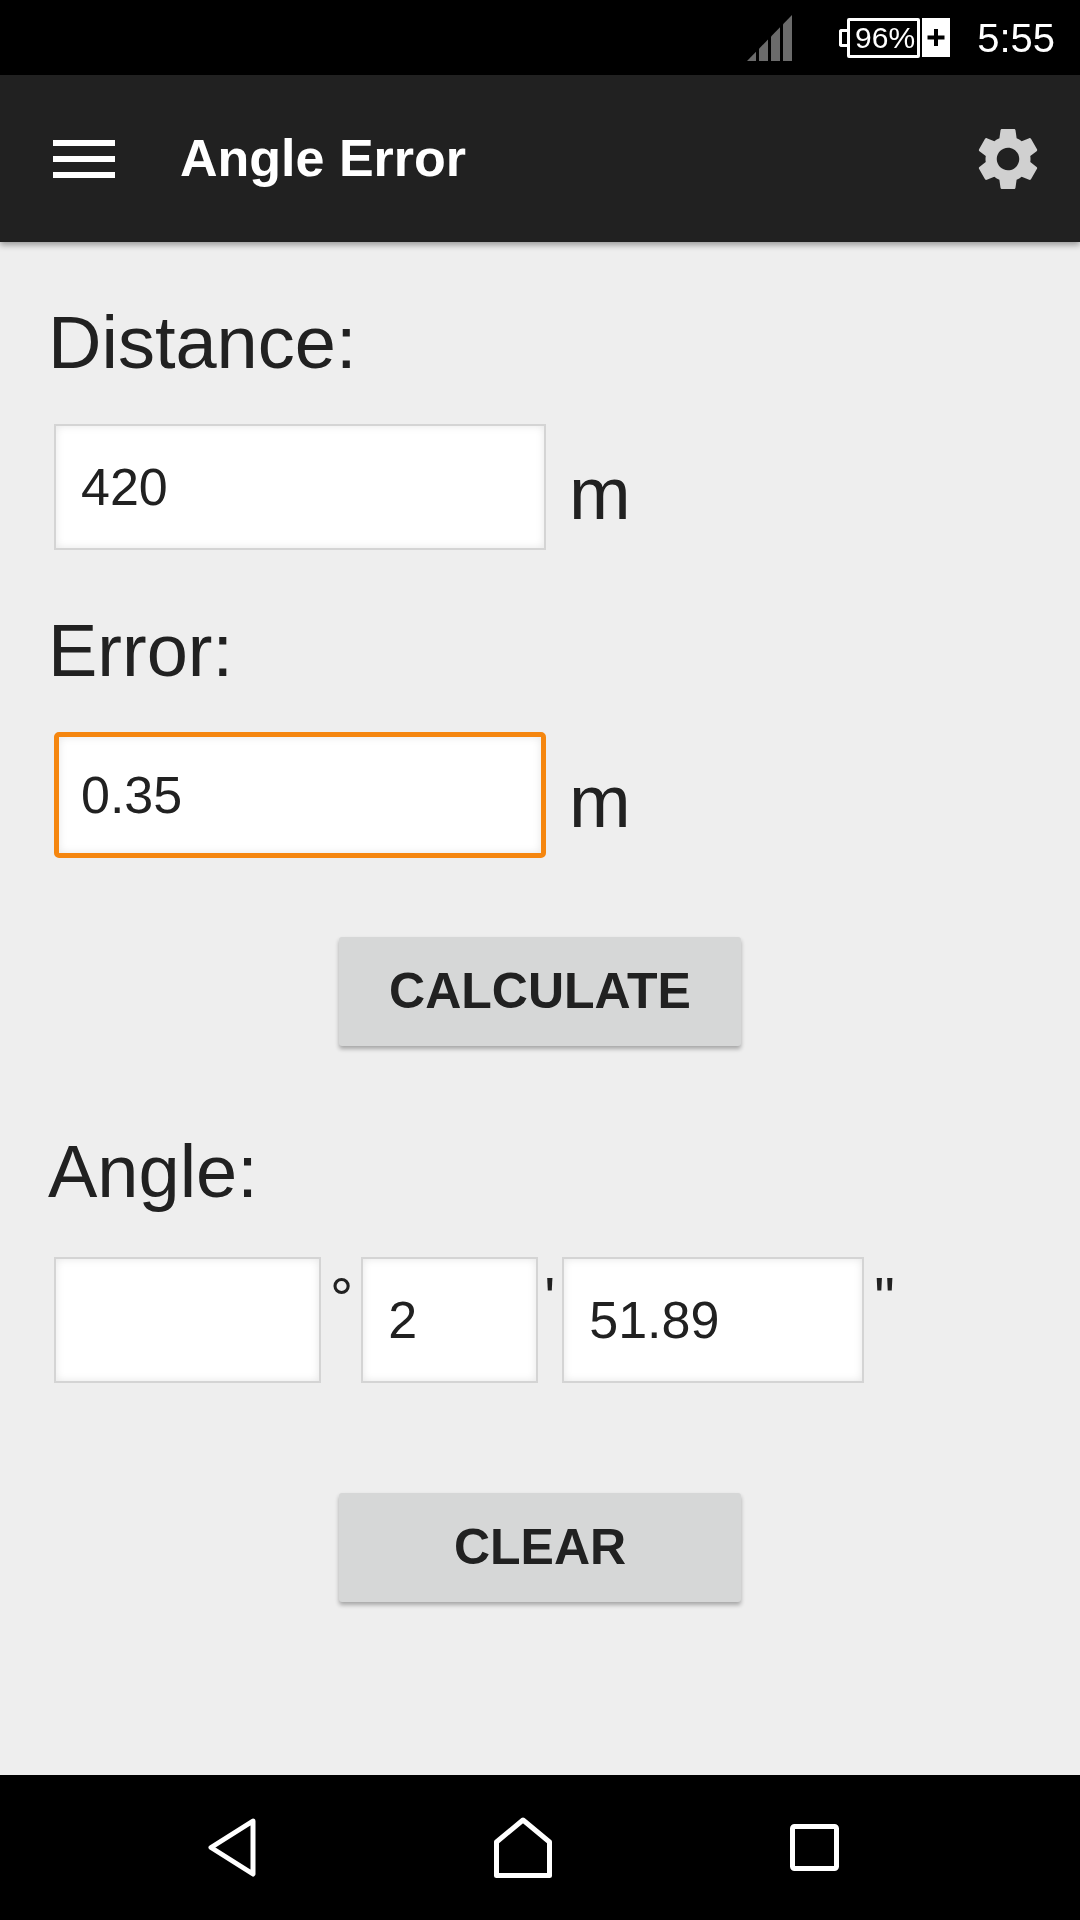 This screenshot has height=1920, width=1080. Describe the element at coordinates (884, 1298) in the screenshot. I see `unit-label: "` at that location.